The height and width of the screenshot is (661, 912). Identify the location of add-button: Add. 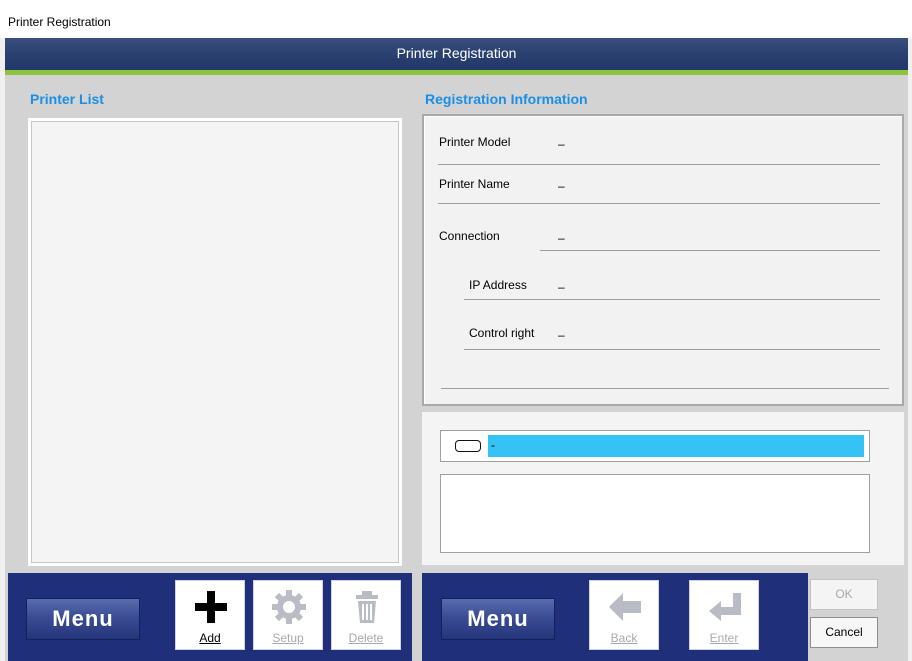
(210, 615).